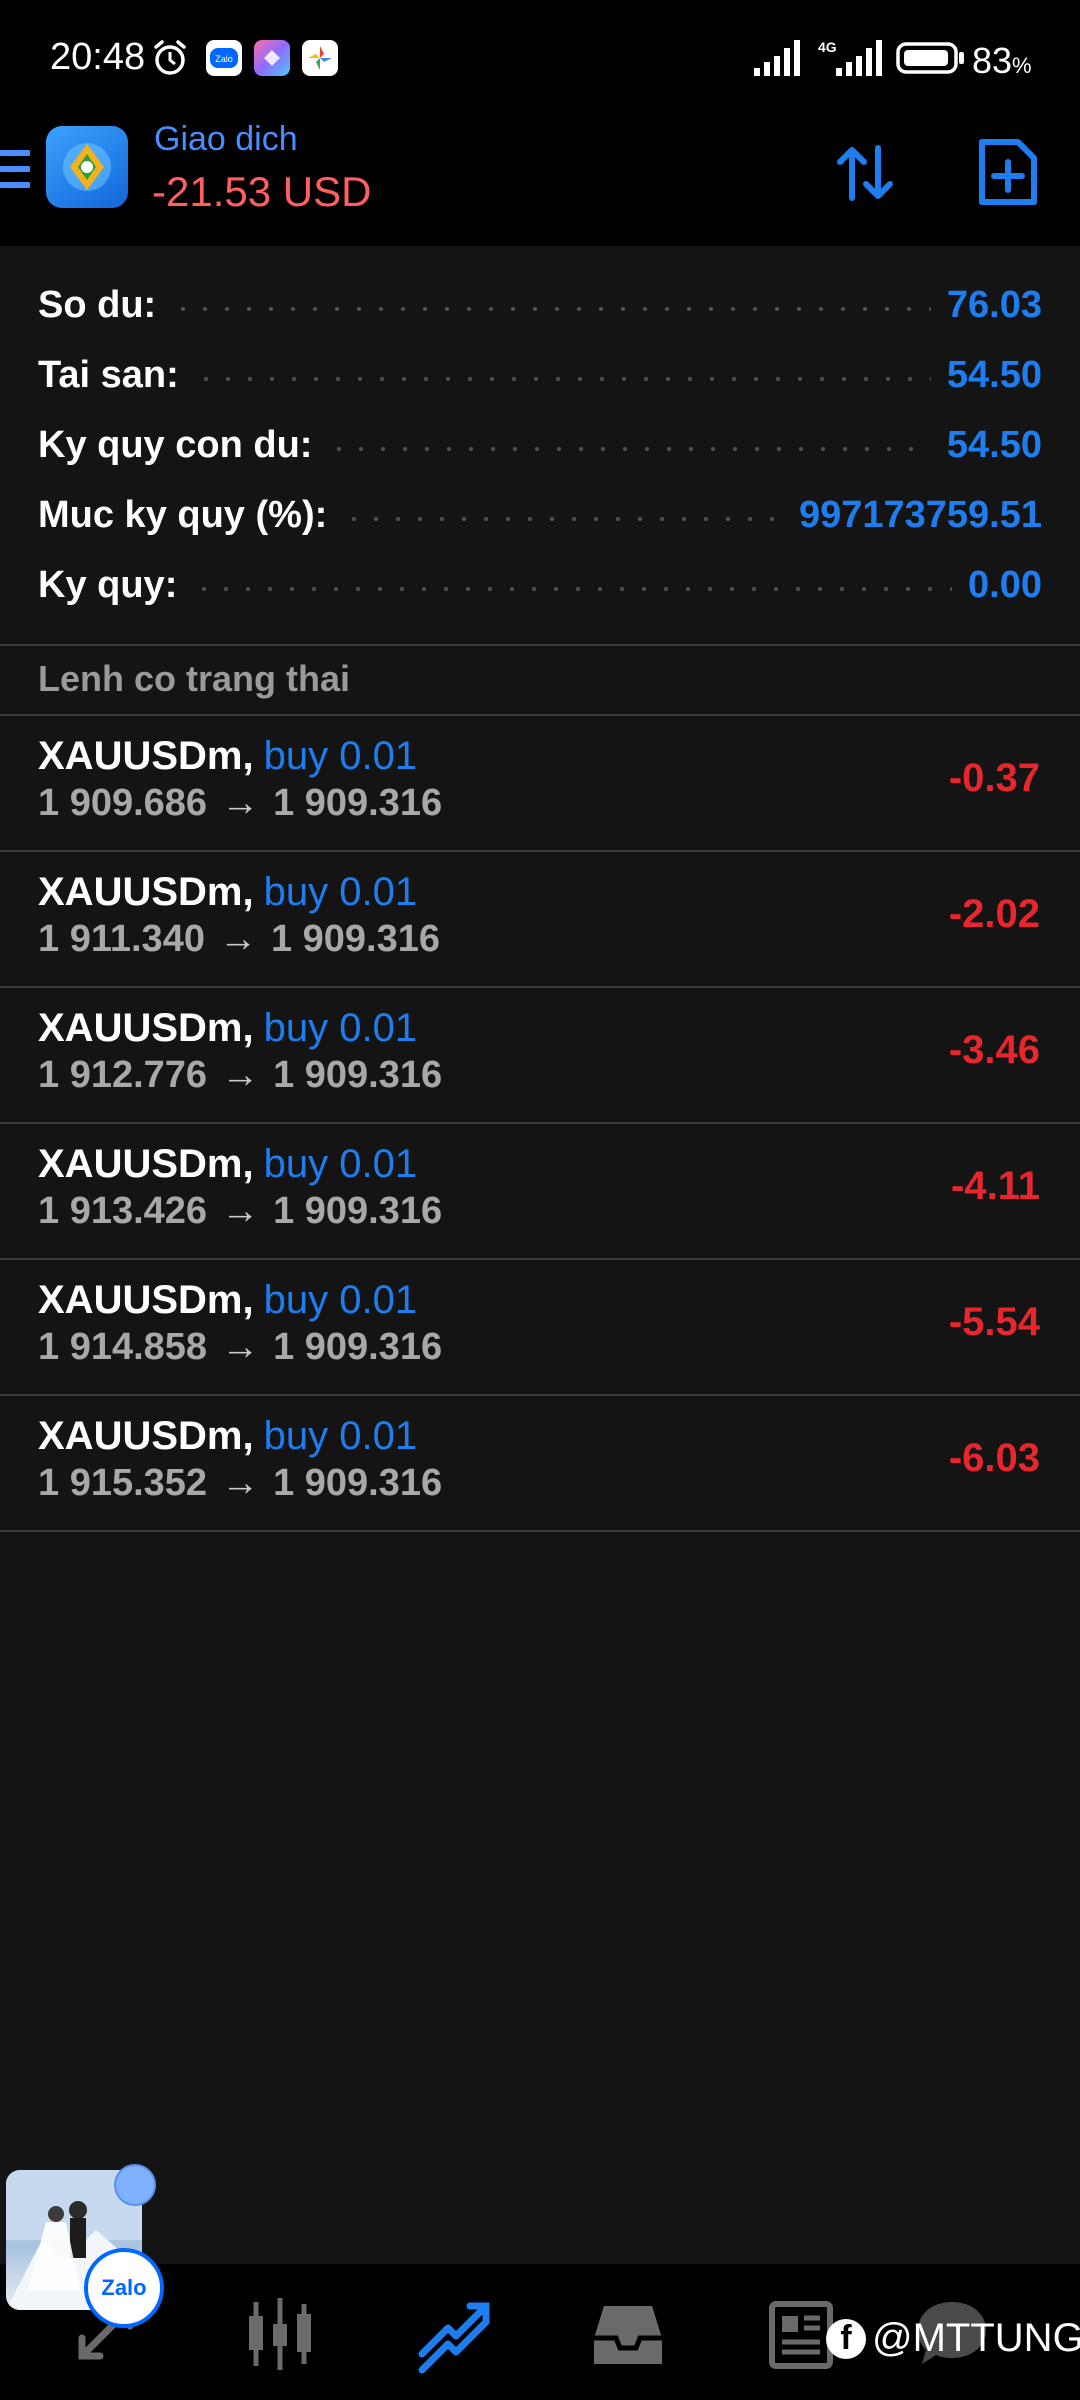 The height and width of the screenshot is (2400, 1080). What do you see at coordinates (108, 584) in the screenshot?
I see `summary-label: Ky quy:` at bounding box center [108, 584].